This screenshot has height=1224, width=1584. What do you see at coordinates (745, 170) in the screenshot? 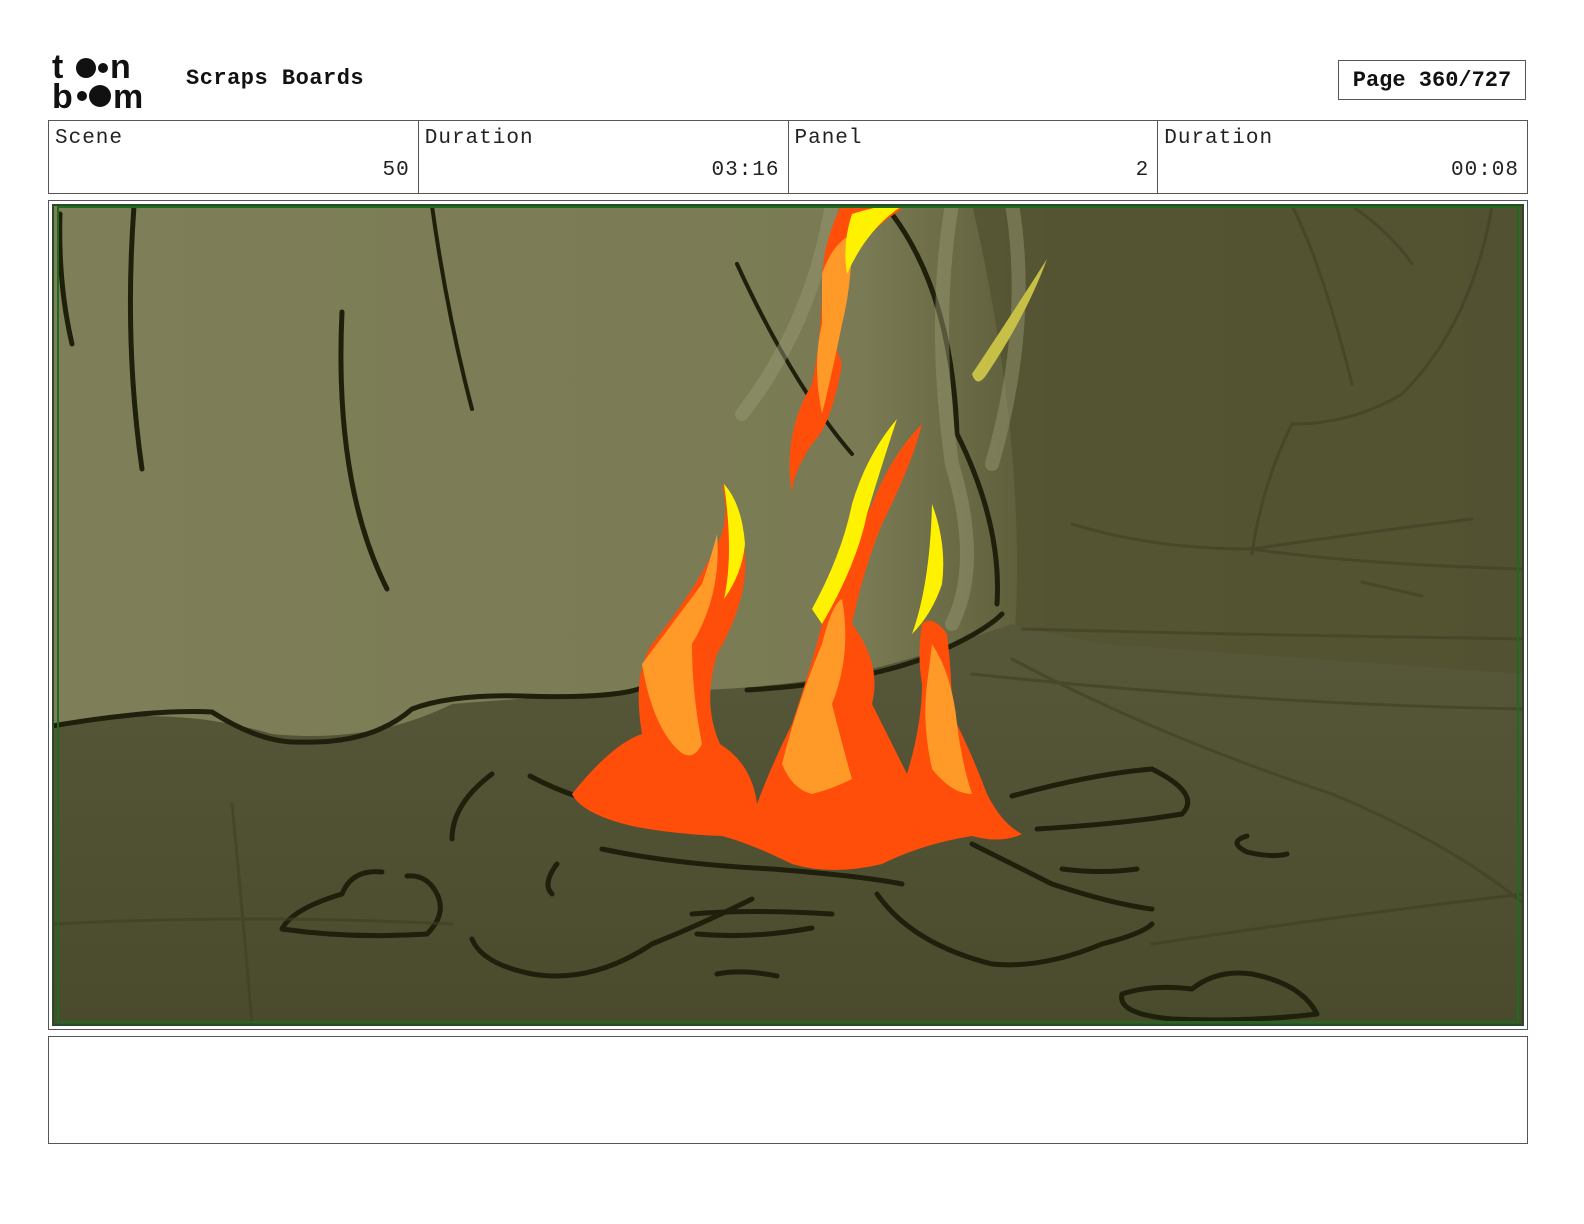
I see `scene-duration-value: 03:16` at bounding box center [745, 170].